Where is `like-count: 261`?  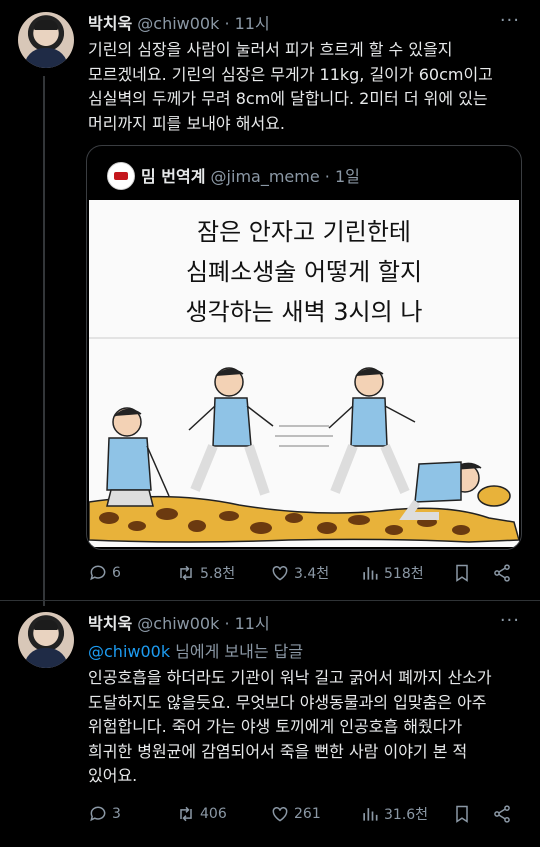
like-count: 261 is located at coordinates (307, 814).